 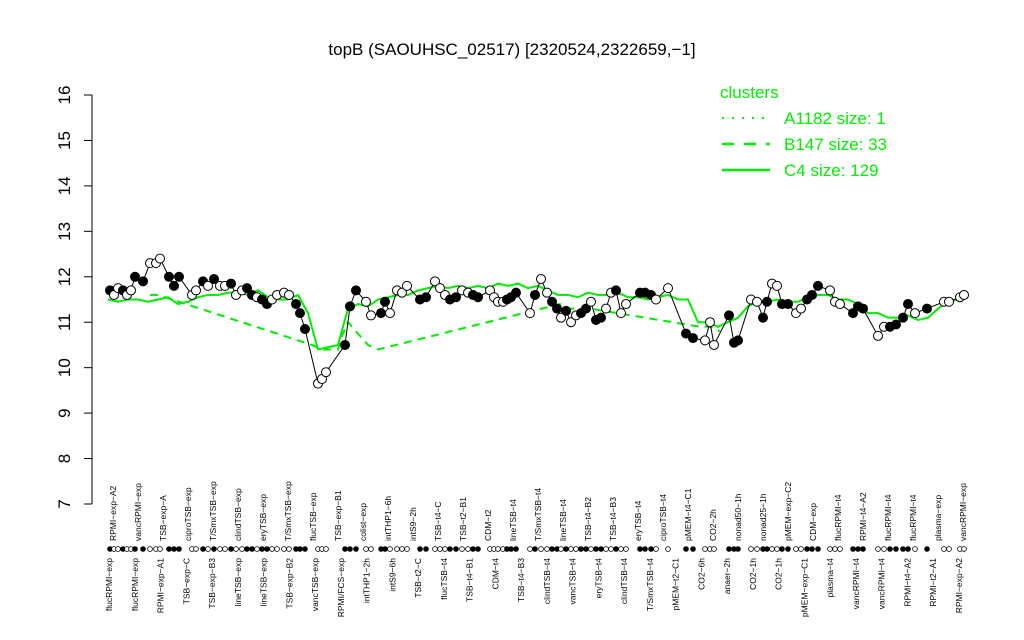 I want to click on x-label-top: eryTSB−t4, so click(x=638, y=520).